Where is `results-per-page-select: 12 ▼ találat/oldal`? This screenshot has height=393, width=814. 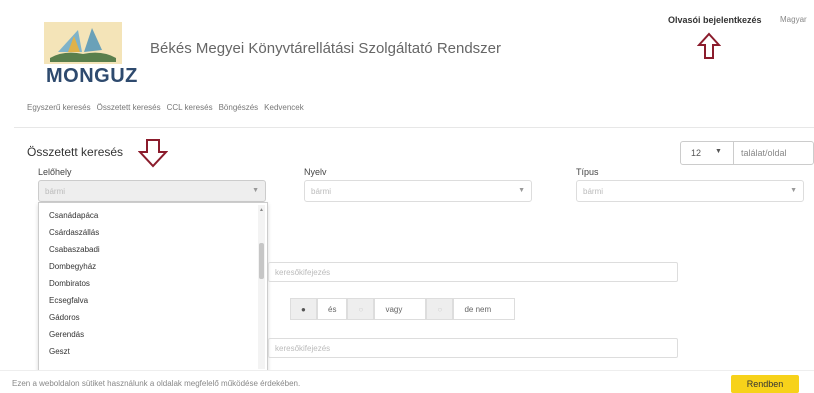
results-per-page-select: 12 ▼ találat/oldal is located at coordinates (747, 153).